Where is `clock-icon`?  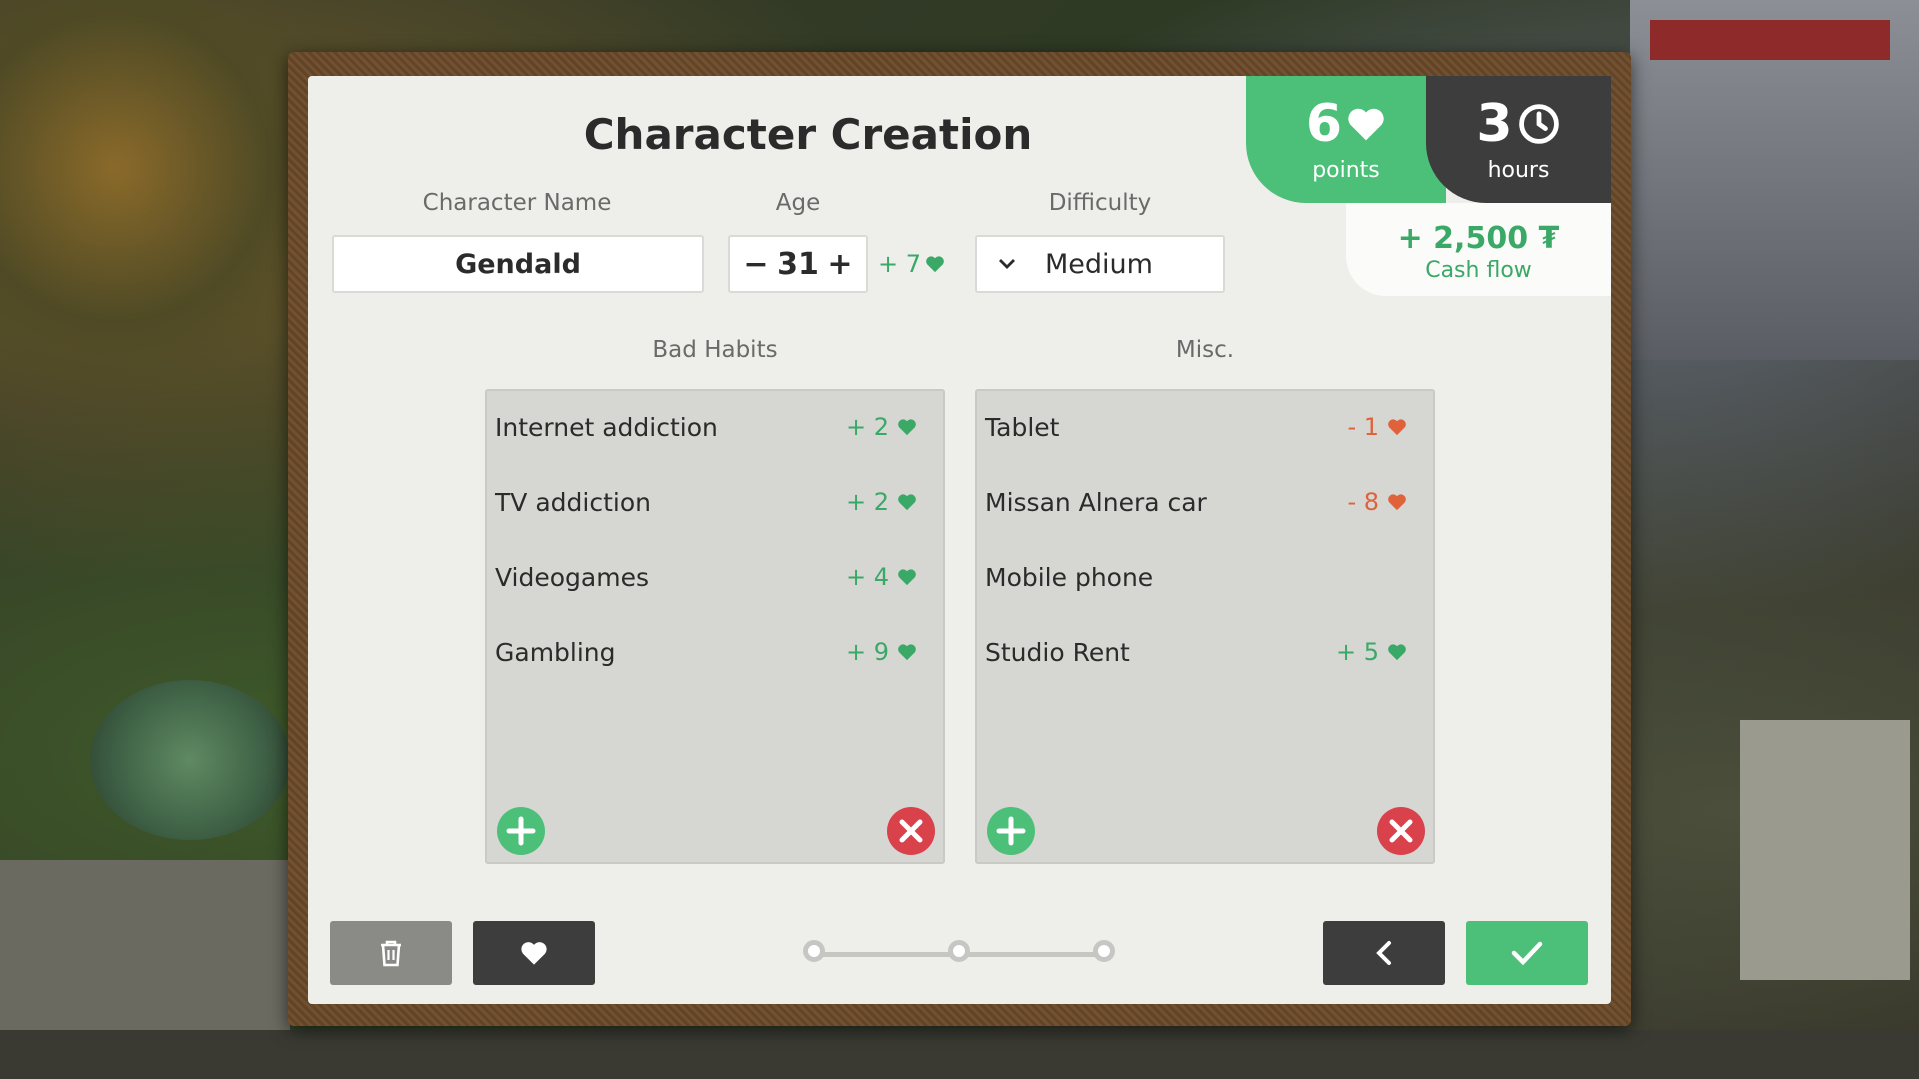
clock-icon is located at coordinates (1538, 124).